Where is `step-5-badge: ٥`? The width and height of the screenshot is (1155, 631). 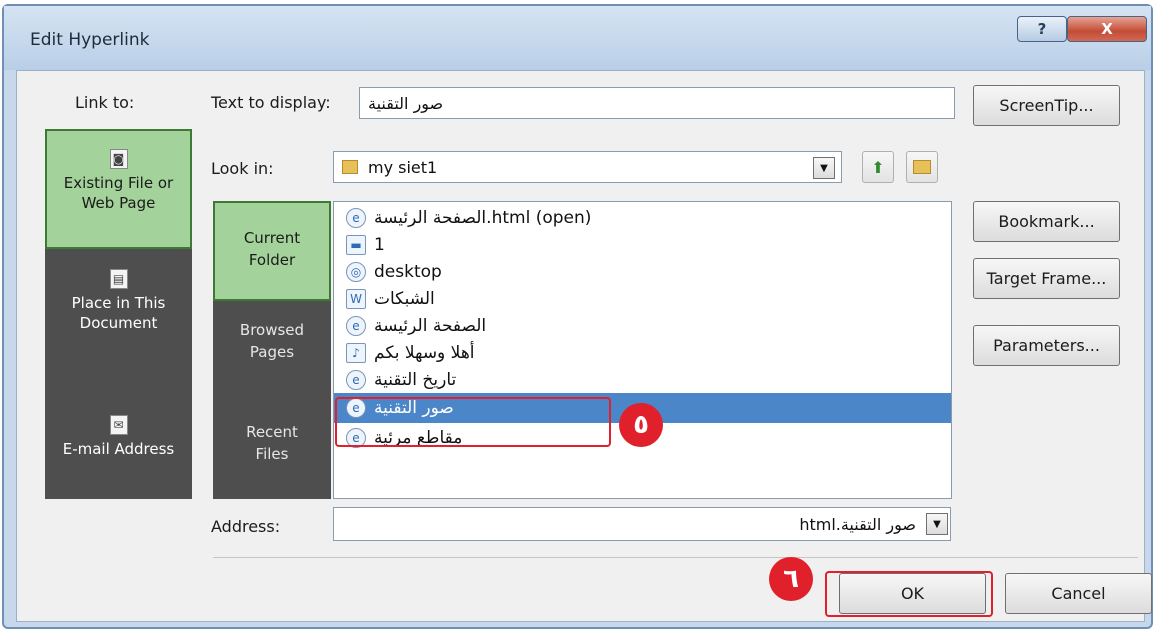
step-5-badge: ٥ is located at coordinates (641, 425).